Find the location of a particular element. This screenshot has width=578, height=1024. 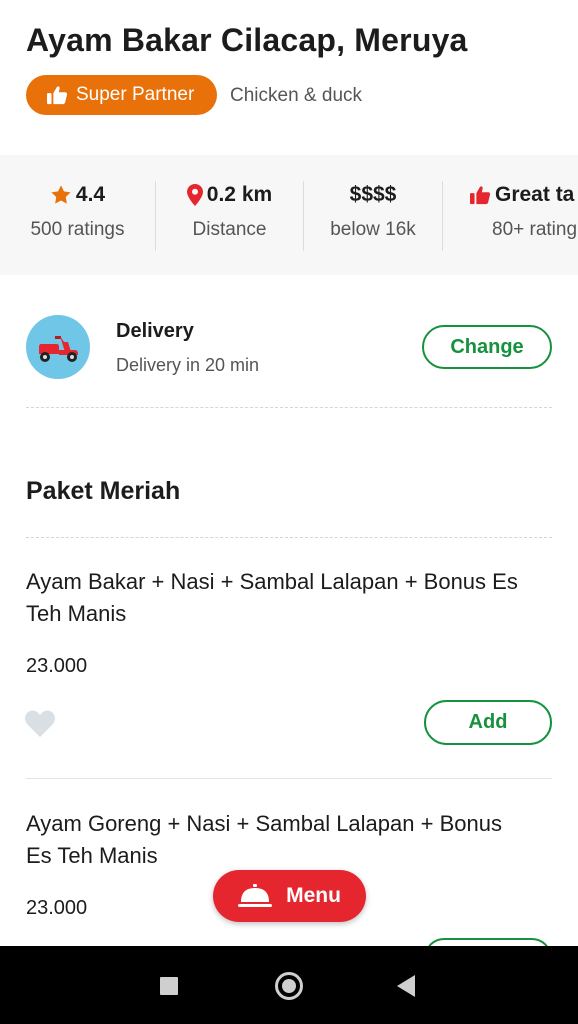

stat-rating: 4.4 500 ratings is located at coordinates (77, 215).